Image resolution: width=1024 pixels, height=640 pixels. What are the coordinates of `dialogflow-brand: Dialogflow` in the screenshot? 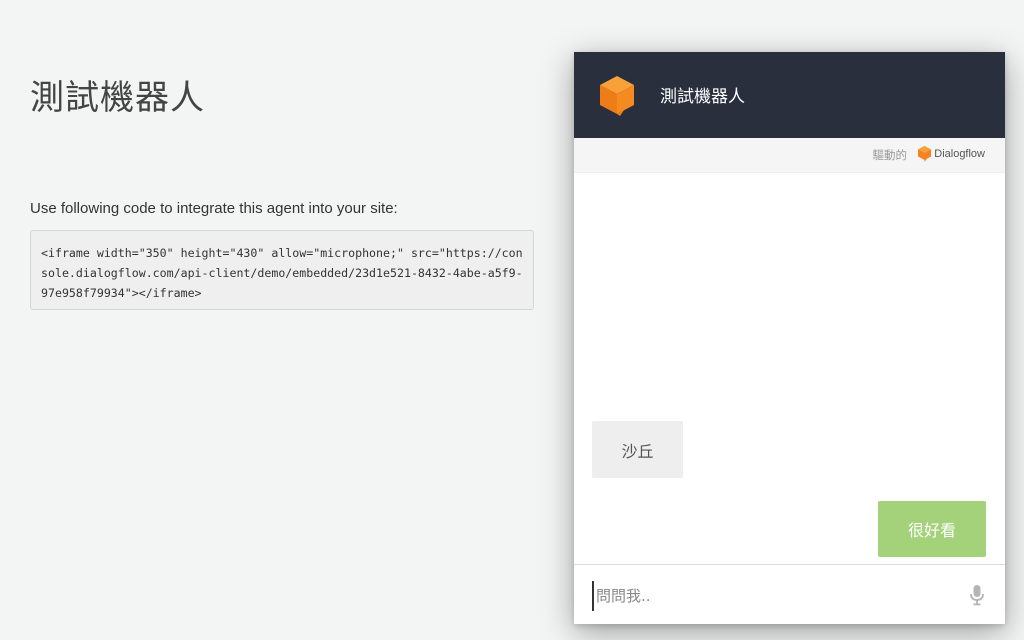 It's located at (951, 154).